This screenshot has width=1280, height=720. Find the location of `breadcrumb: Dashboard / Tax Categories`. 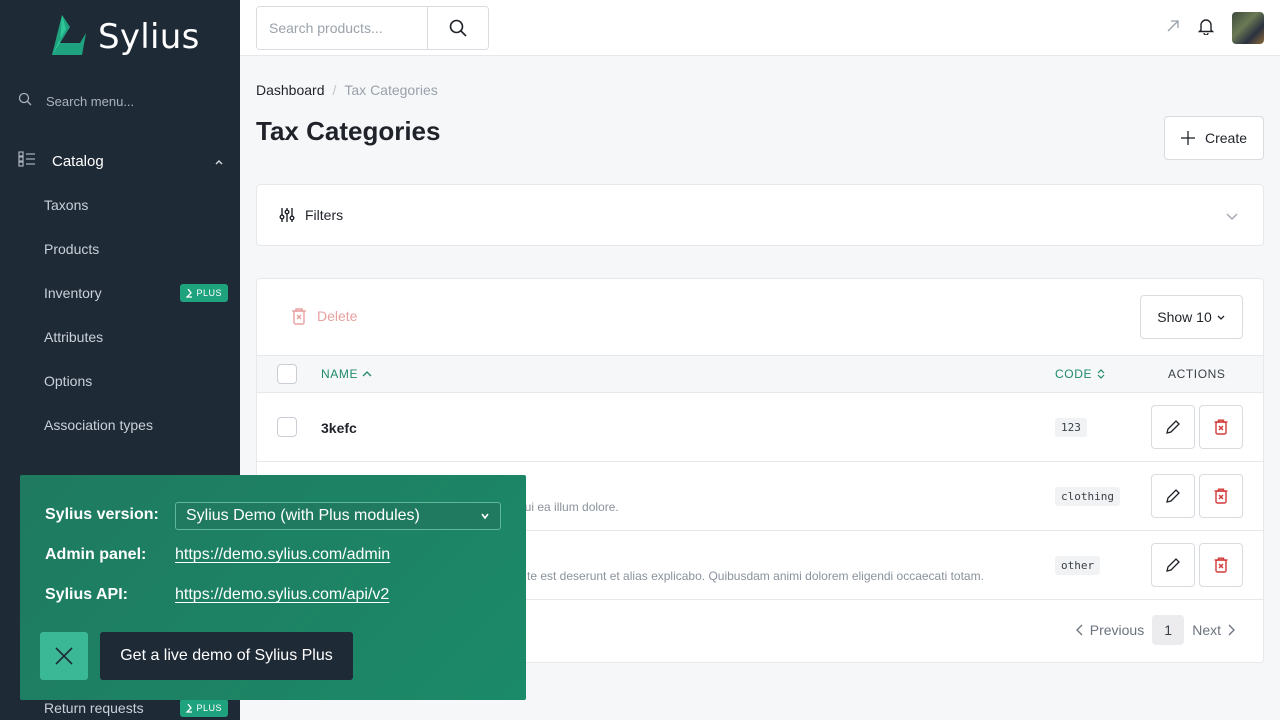

breadcrumb: Dashboard / Tax Categories is located at coordinates (347, 90).